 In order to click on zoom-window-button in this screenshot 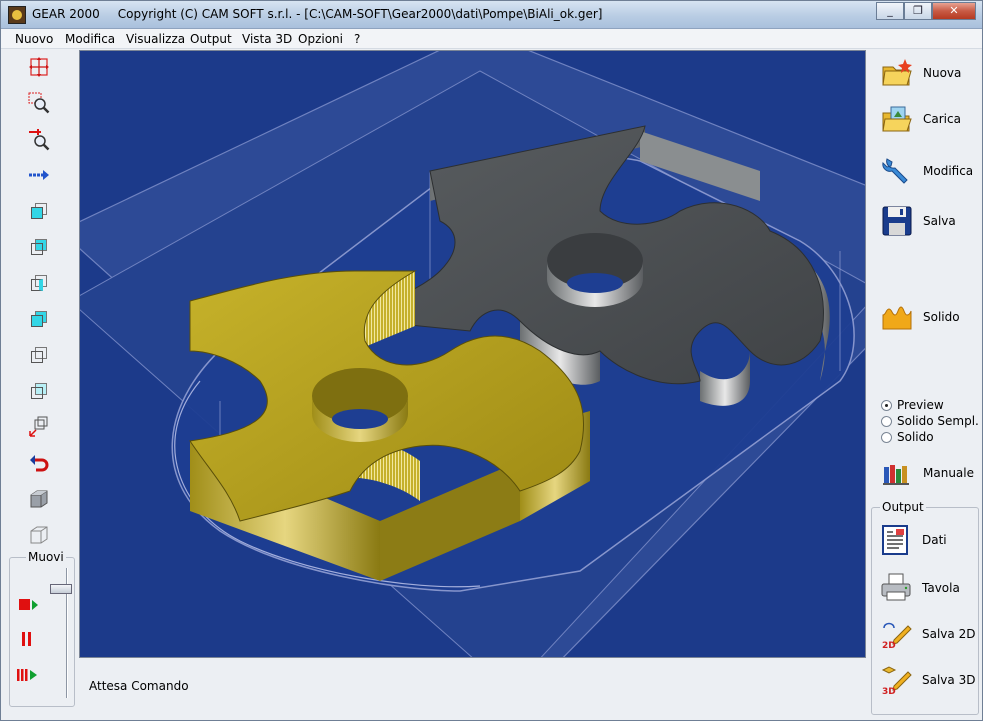, I will do `click(39, 103)`.